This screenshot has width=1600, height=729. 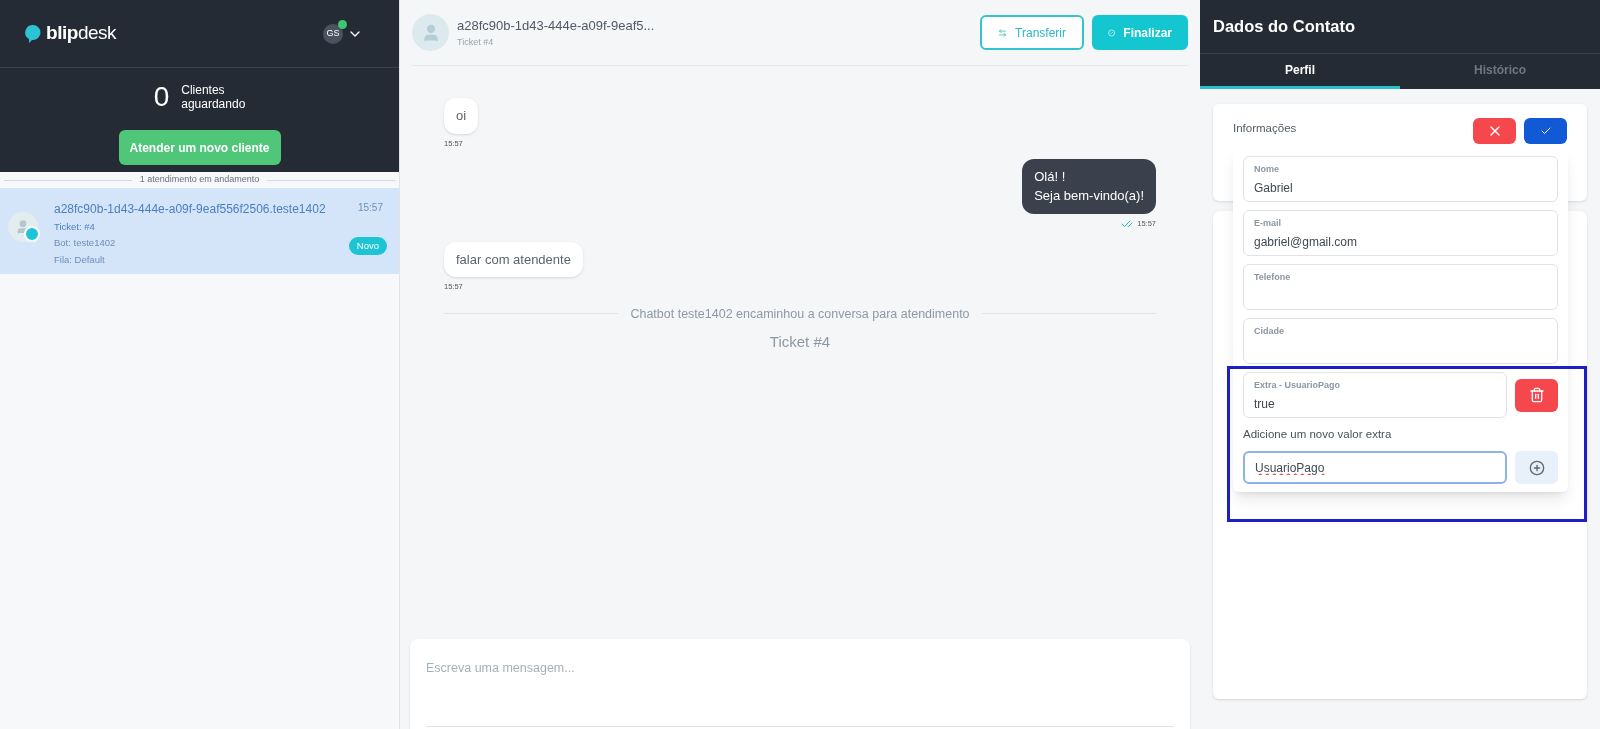 What do you see at coordinates (33, 33) in the screenshot?
I see `logo-icon` at bounding box center [33, 33].